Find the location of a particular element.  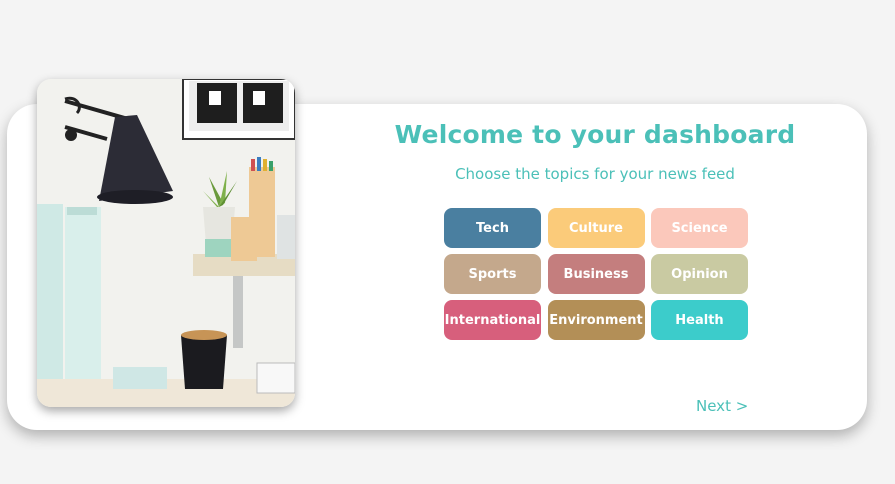

topic-button-sports: Sports is located at coordinates (492, 274).